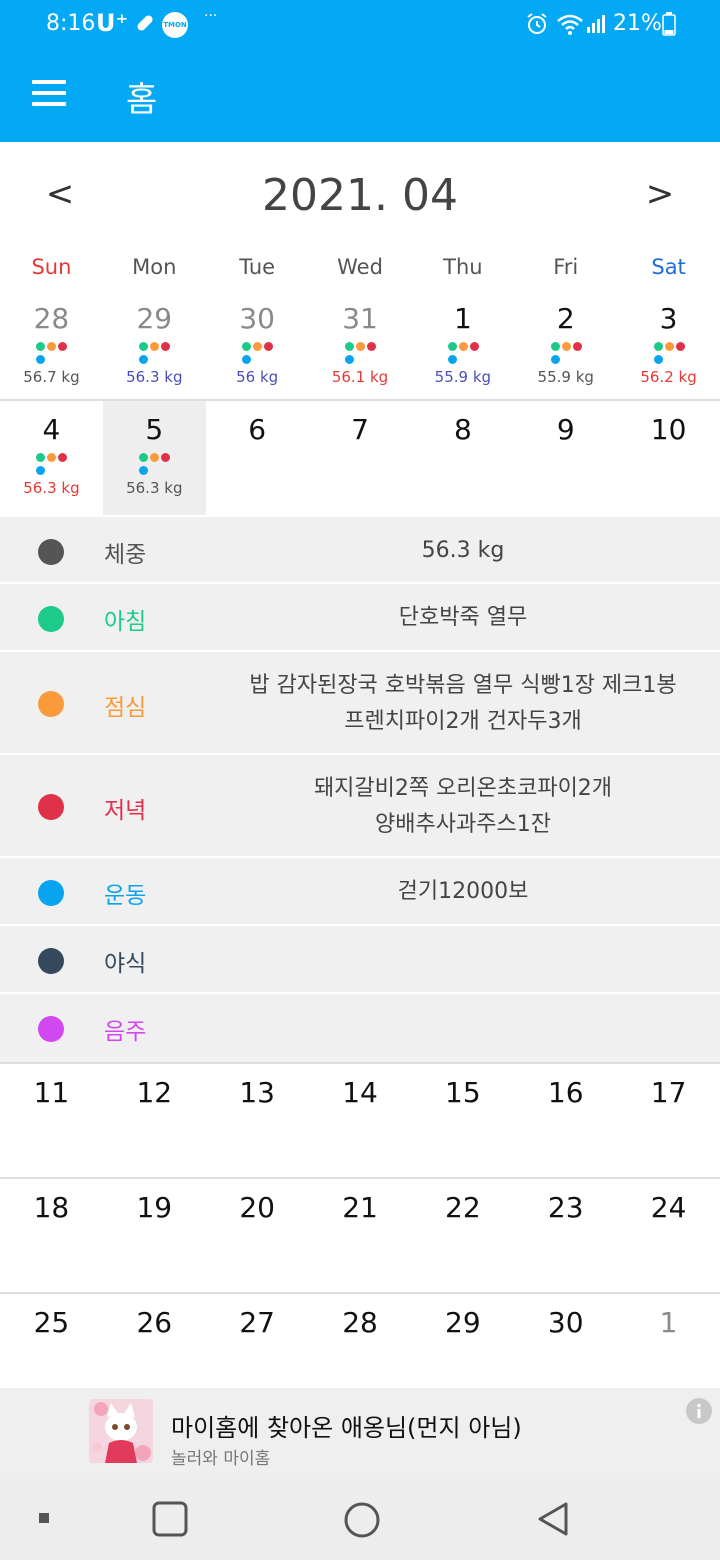  Describe the element at coordinates (257, 345) in the screenshot. I see `calendar-day: 30 56 kg` at that location.